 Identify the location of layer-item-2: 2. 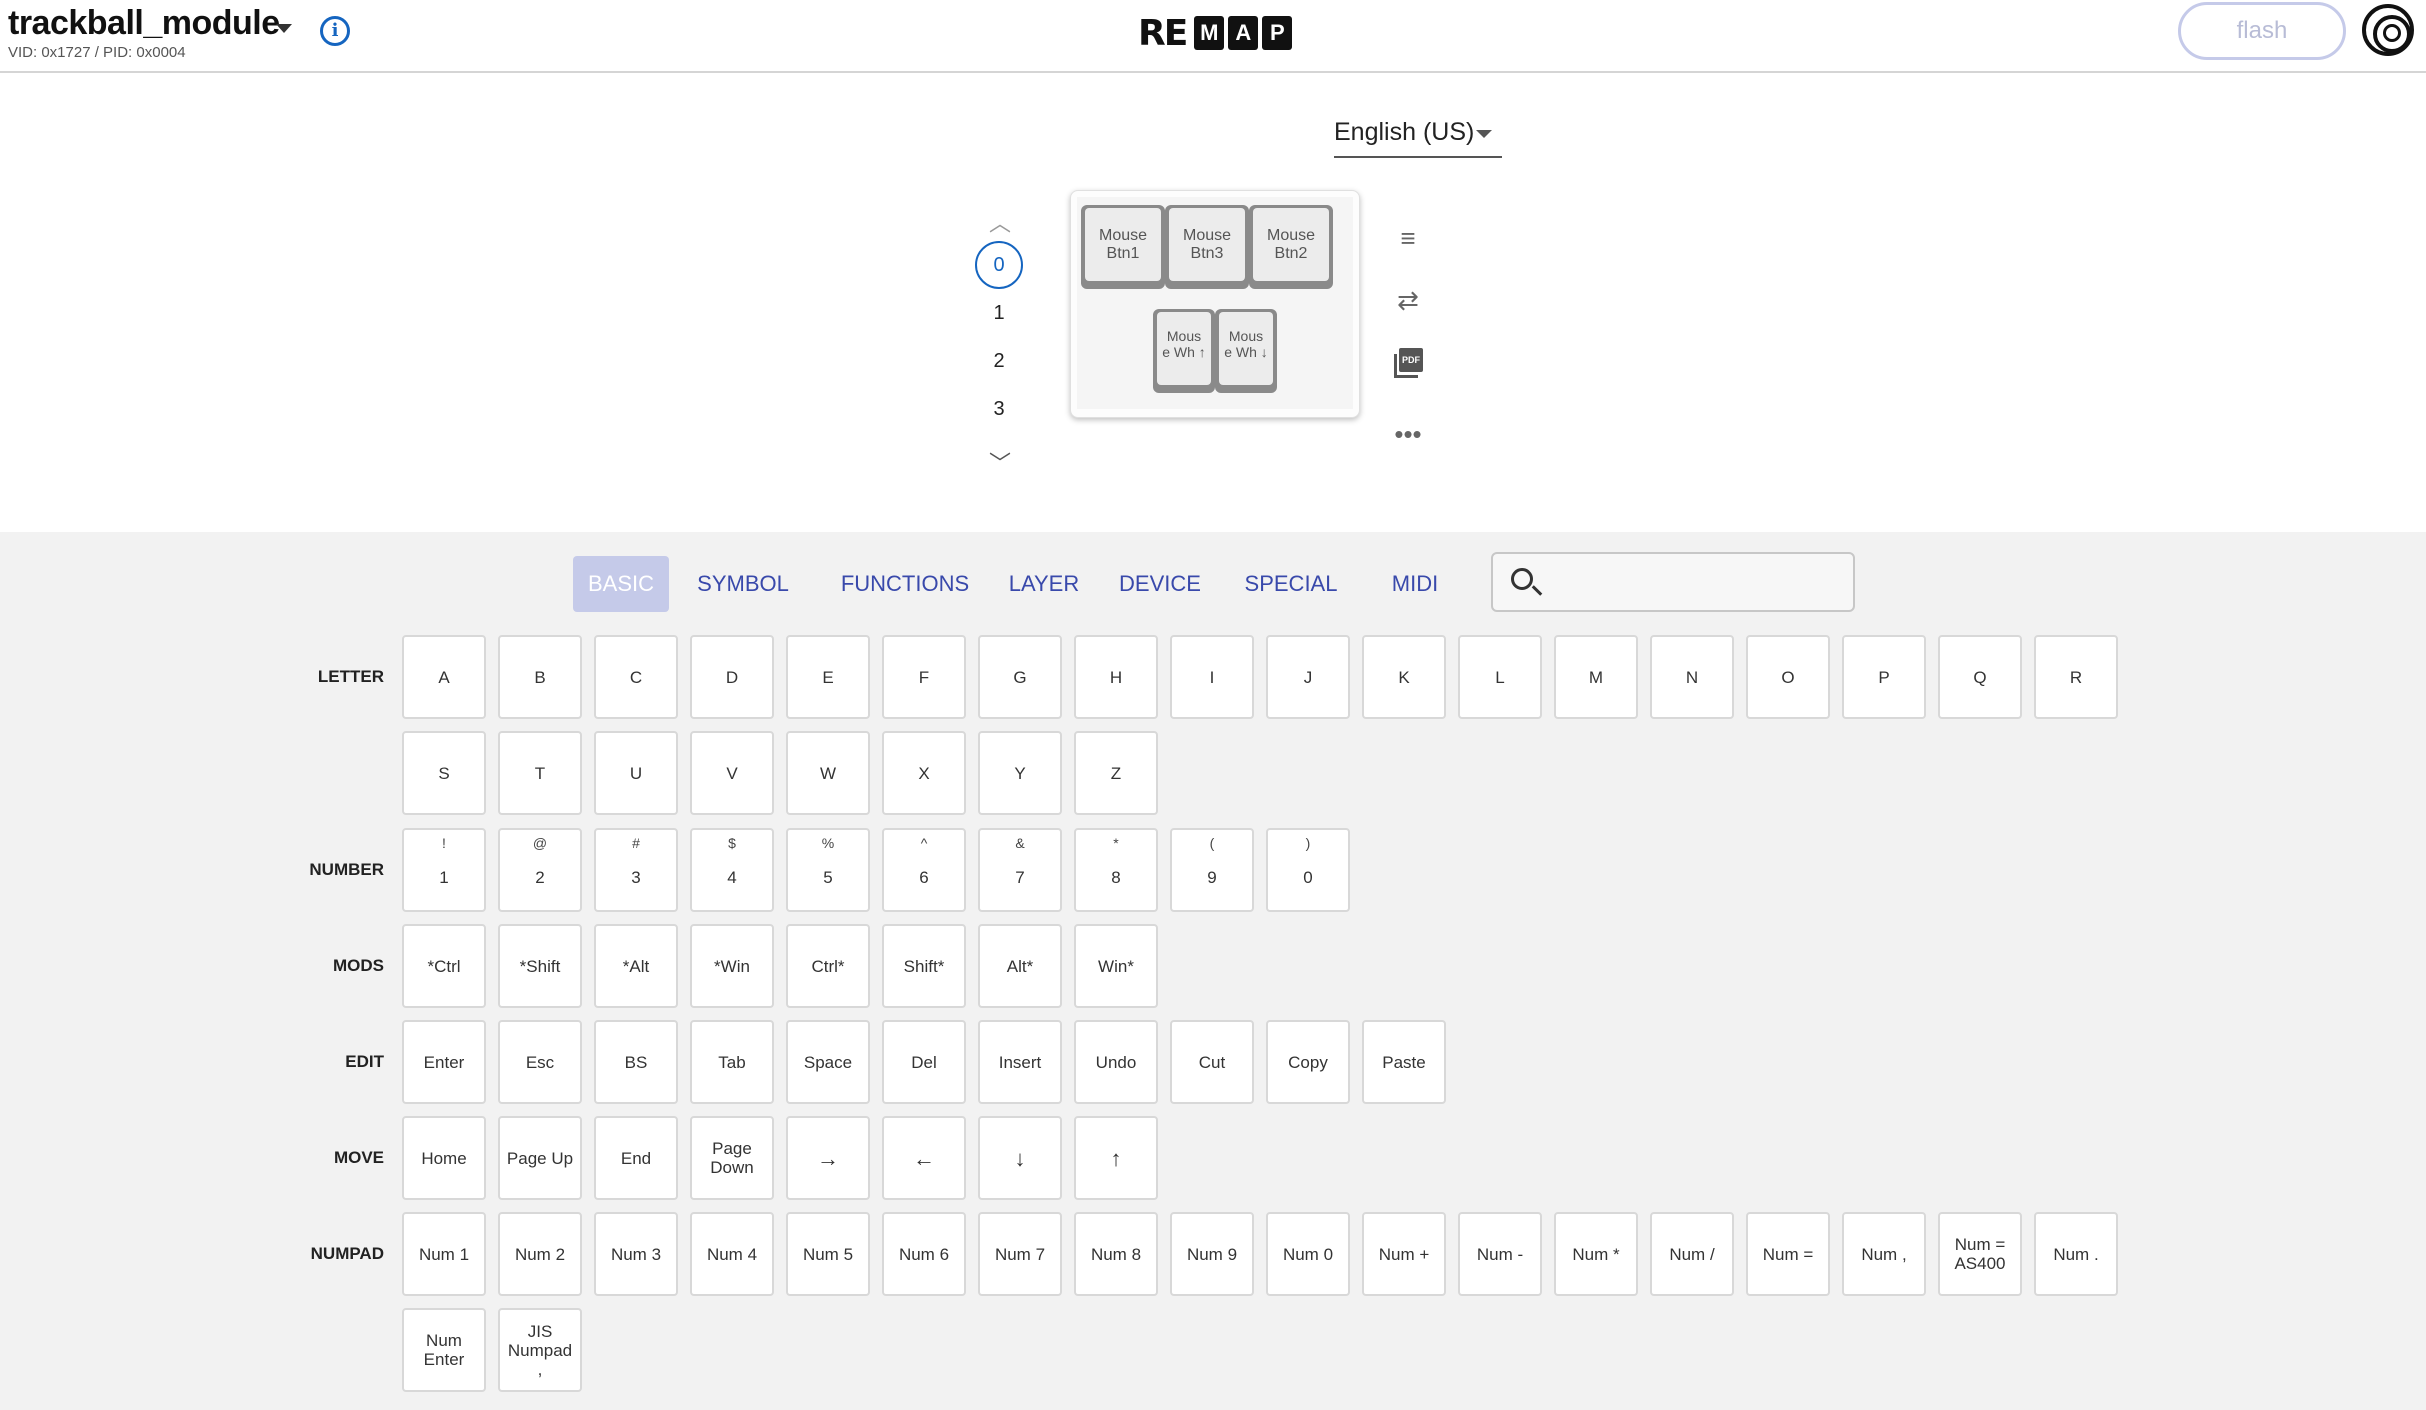
(999, 361).